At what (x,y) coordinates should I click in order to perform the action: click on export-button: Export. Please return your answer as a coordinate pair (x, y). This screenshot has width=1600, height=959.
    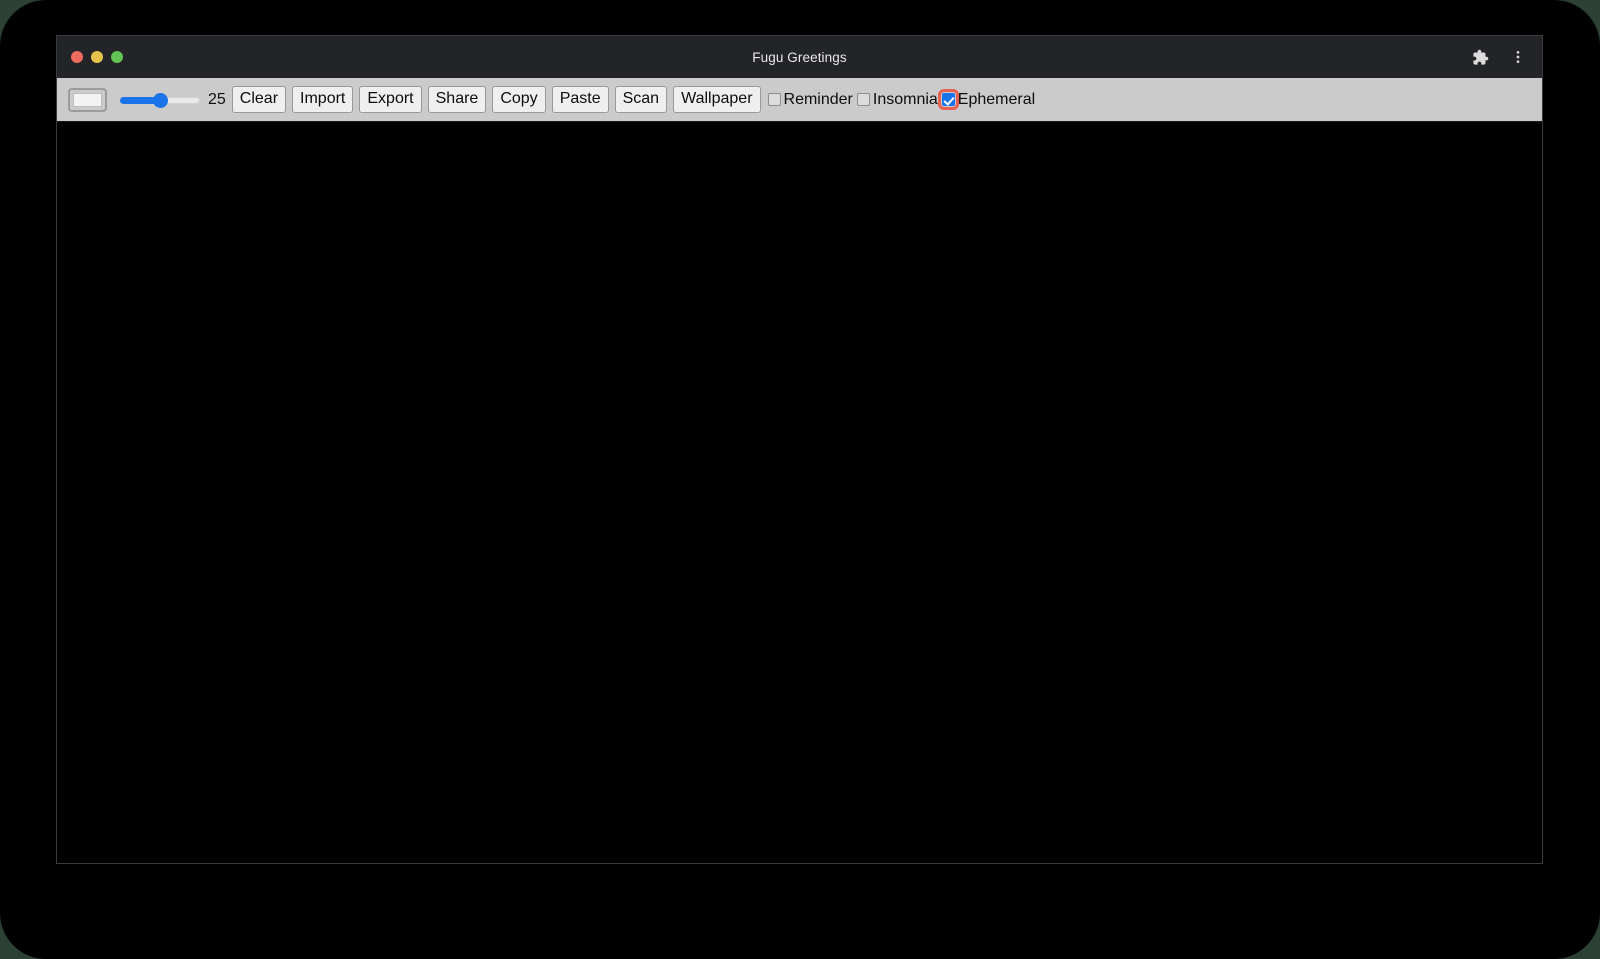
    Looking at the image, I should click on (390, 99).